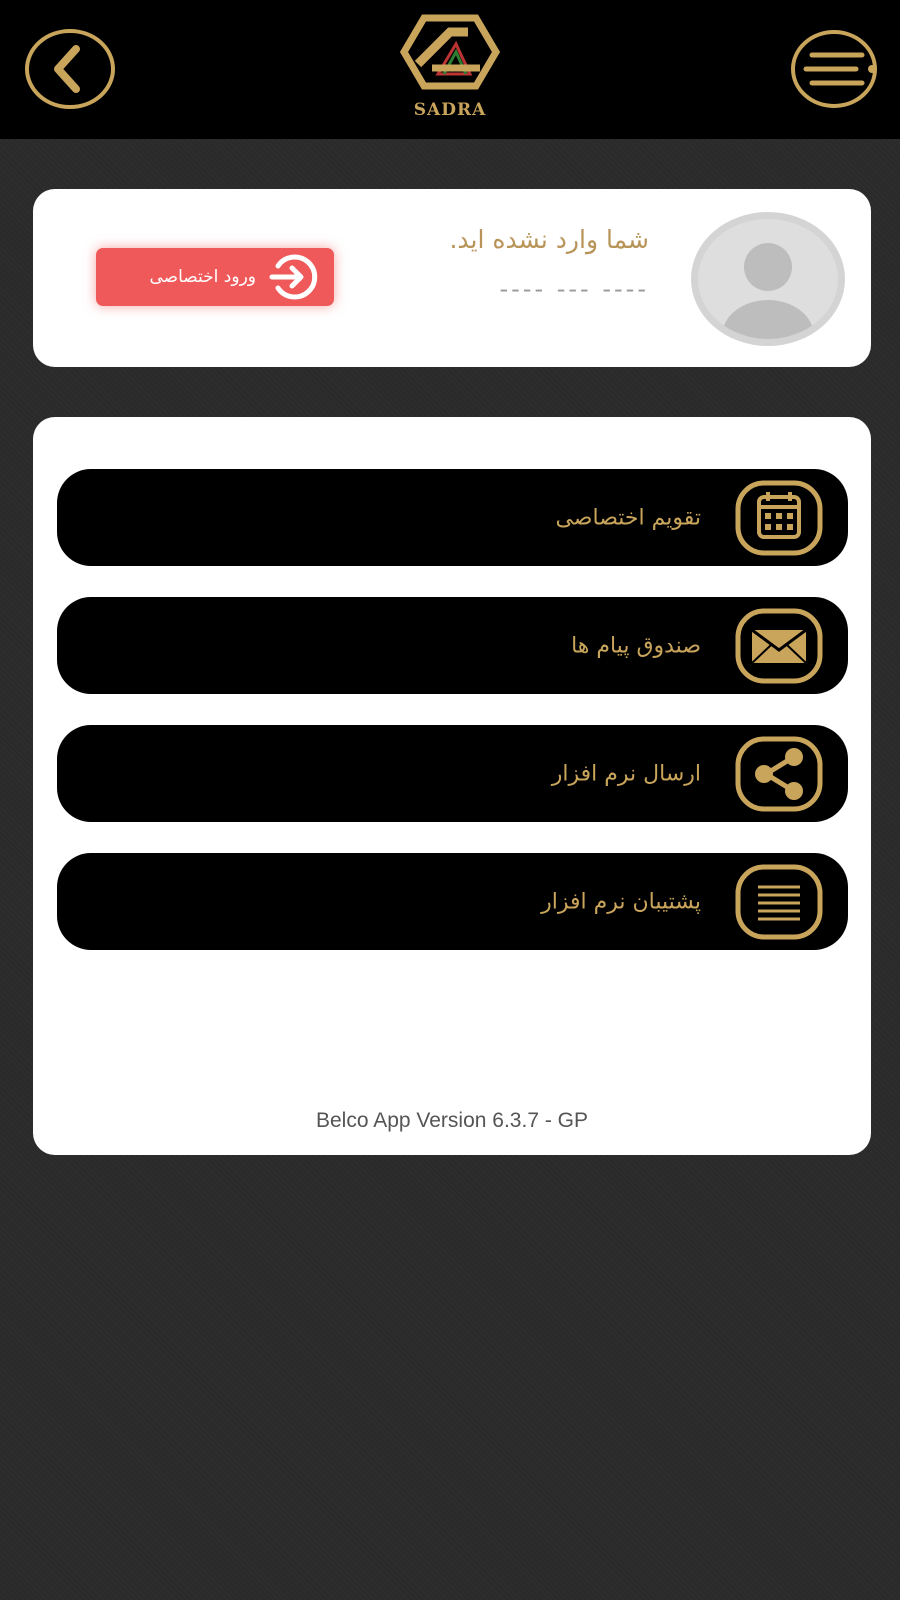  What do you see at coordinates (779, 774) in the screenshot?
I see `share-icon` at bounding box center [779, 774].